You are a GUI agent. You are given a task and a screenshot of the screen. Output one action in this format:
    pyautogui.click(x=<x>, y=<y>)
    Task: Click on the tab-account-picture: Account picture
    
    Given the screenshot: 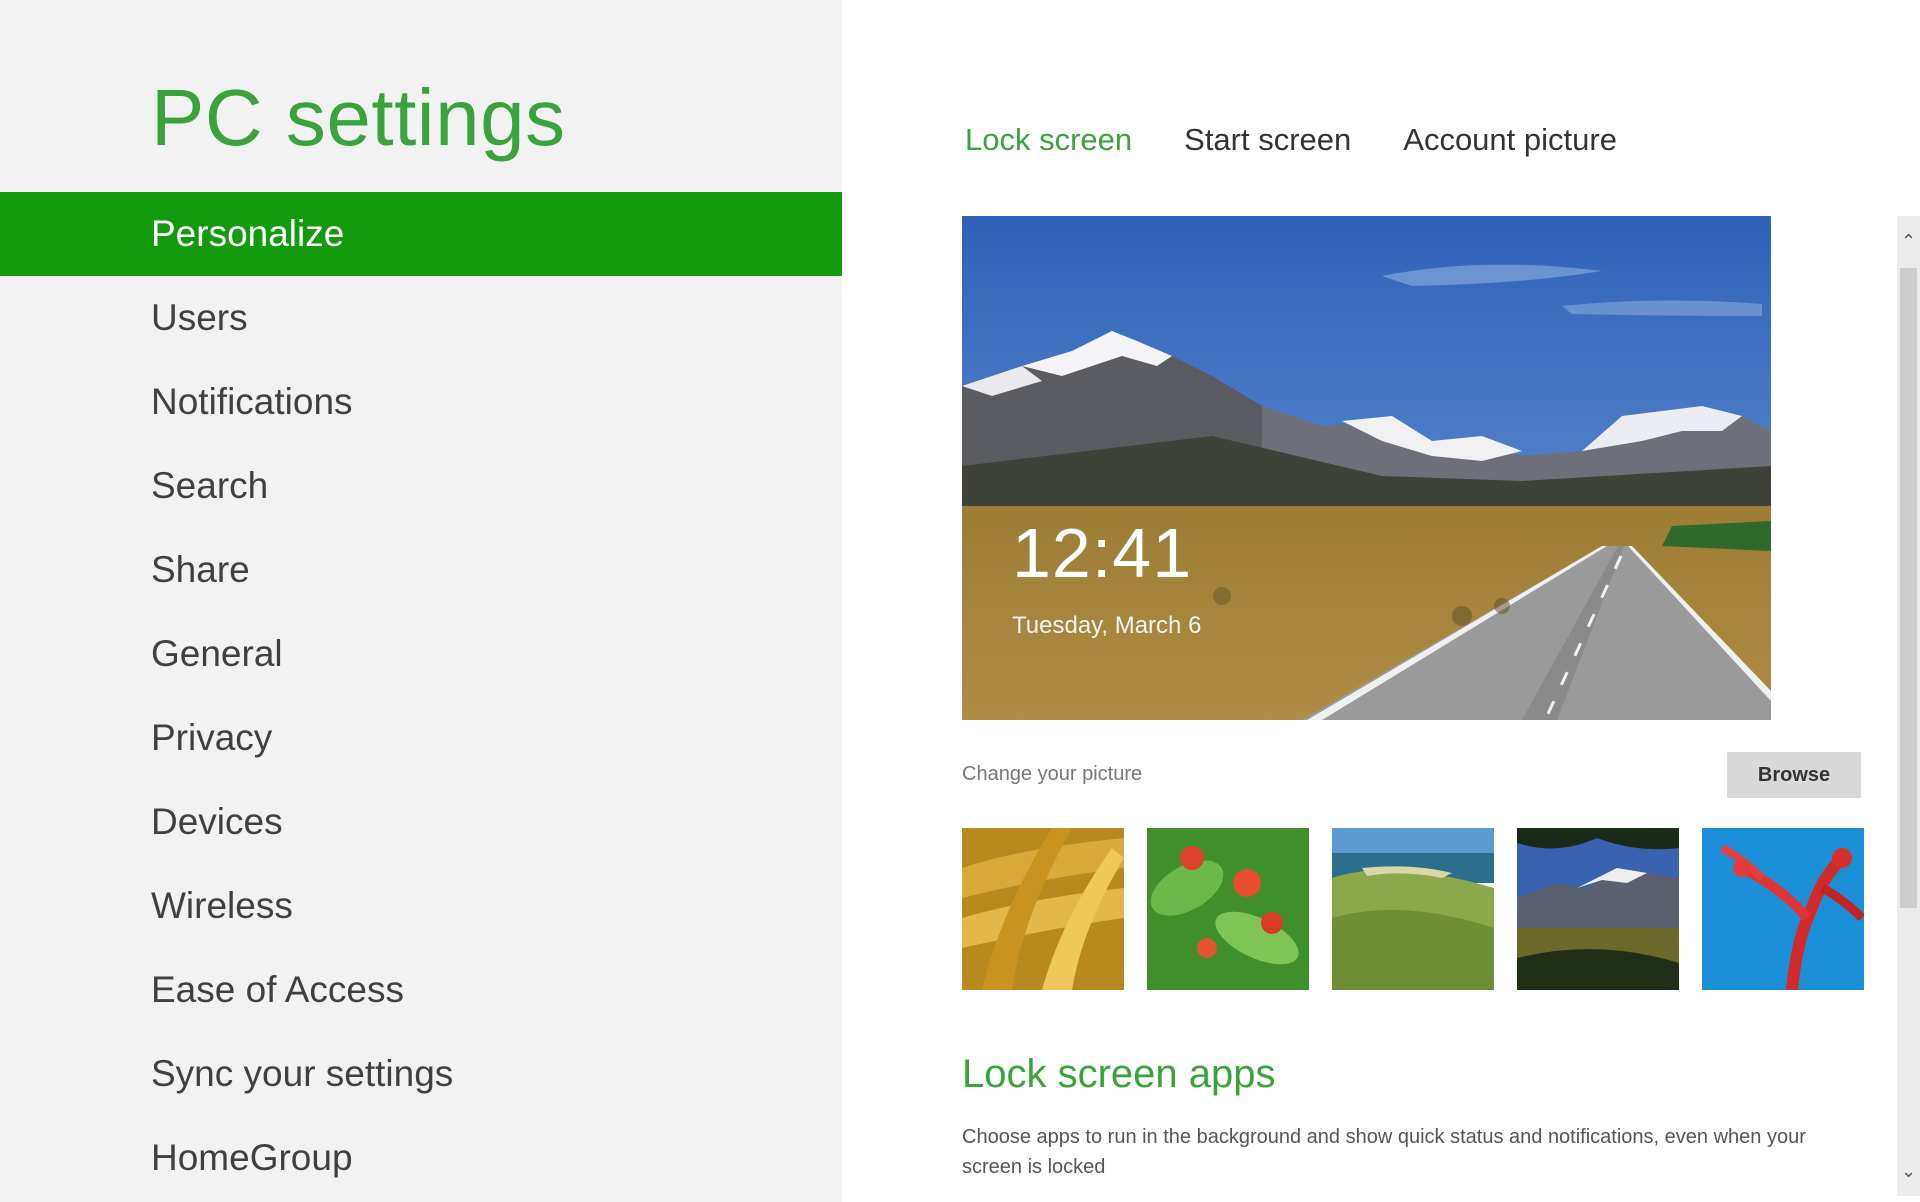 What is the action you would take?
    pyautogui.click(x=1510, y=140)
    